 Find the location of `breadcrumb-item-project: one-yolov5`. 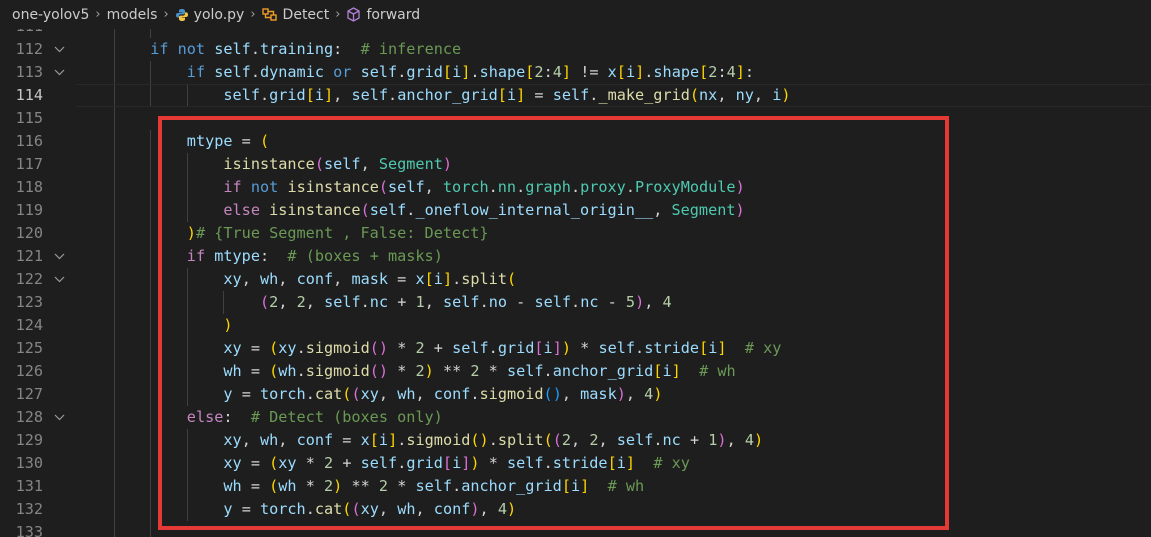

breadcrumb-item-project: one-yolov5 is located at coordinates (50, 15).